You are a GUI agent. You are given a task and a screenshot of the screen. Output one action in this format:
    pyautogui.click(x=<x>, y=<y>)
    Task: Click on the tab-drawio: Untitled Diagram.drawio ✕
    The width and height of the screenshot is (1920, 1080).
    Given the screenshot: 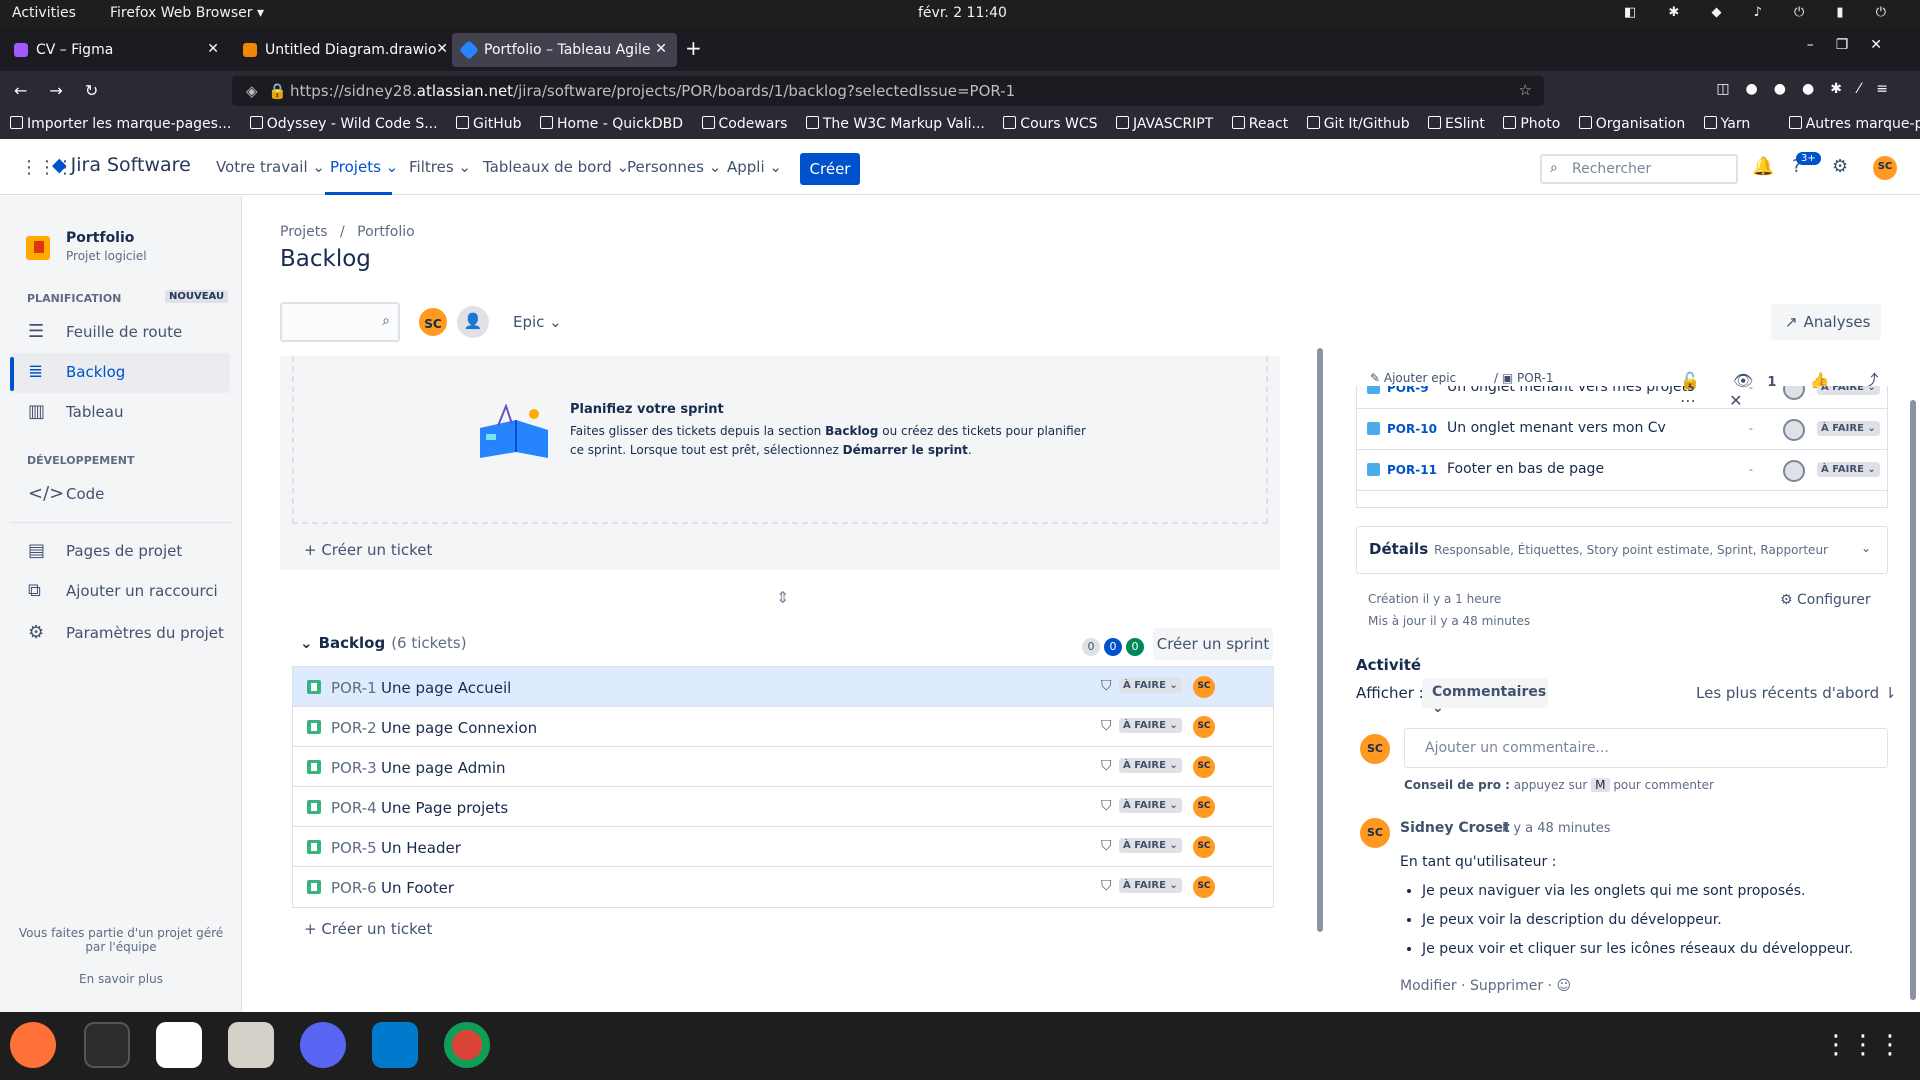 What is the action you would take?
    pyautogui.click(x=345, y=50)
    